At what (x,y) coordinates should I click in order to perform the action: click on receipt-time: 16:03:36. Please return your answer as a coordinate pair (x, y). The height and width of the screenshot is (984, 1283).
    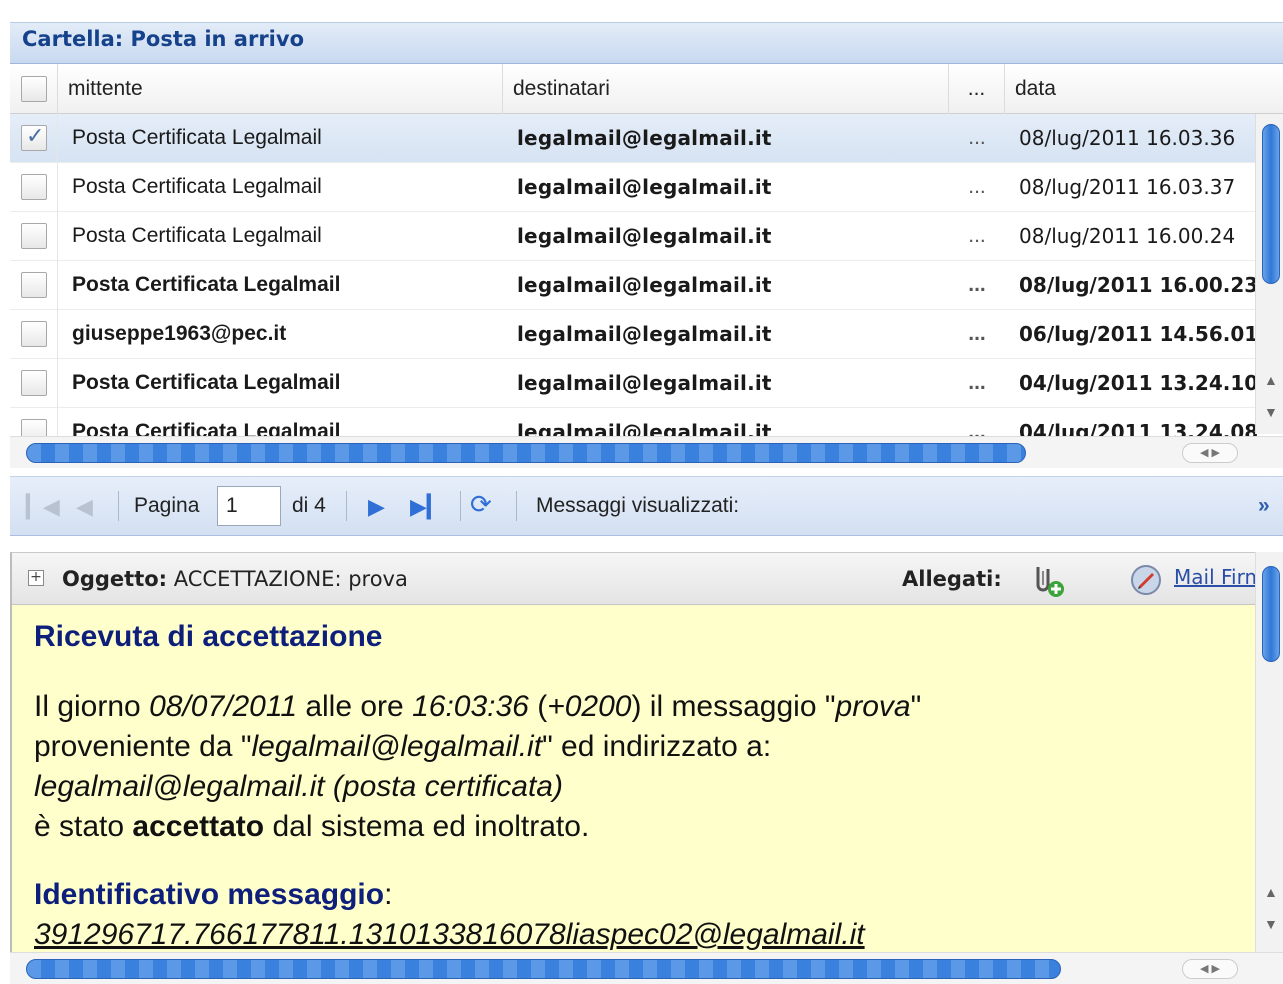
    Looking at the image, I should click on (470, 706).